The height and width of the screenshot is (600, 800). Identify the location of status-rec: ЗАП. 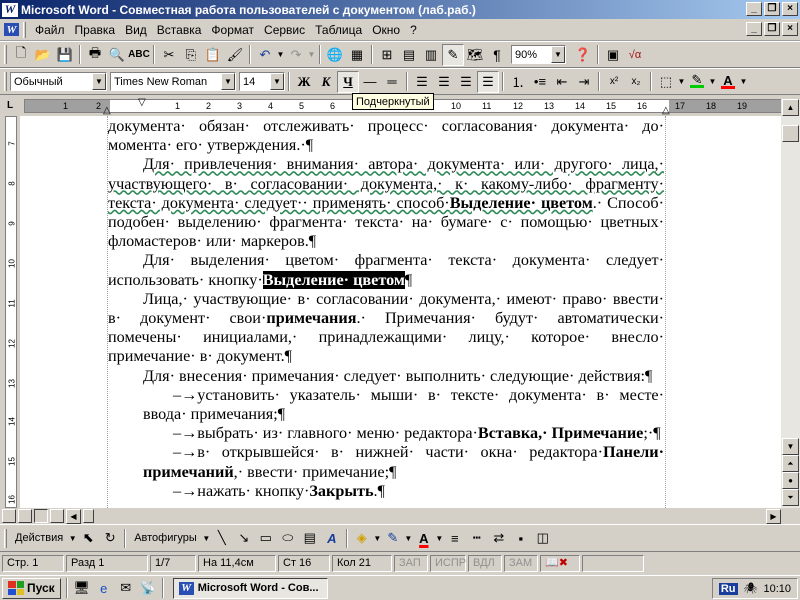
(411, 563).